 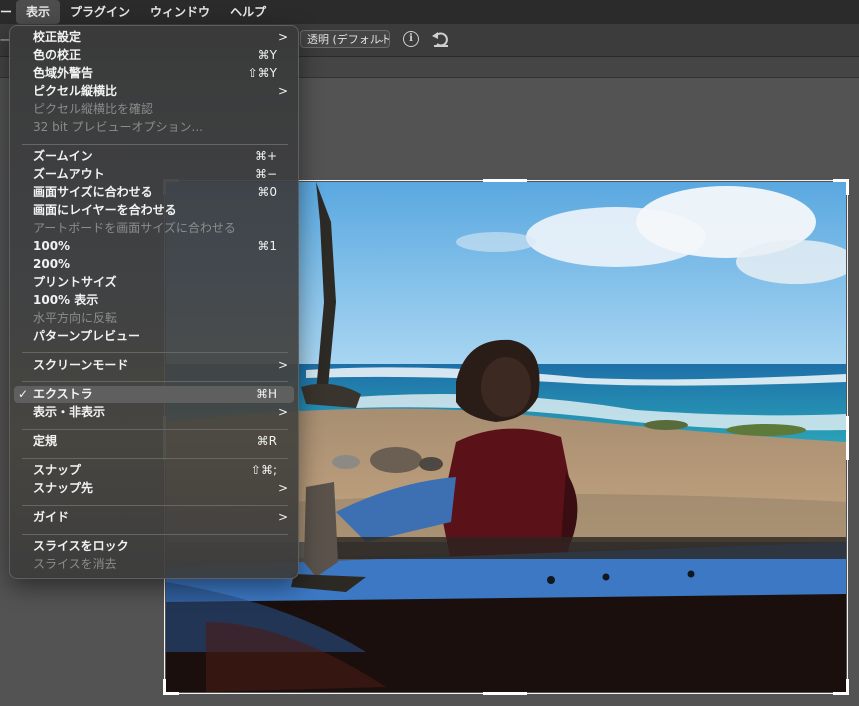 What do you see at coordinates (52, 246) in the screenshot?
I see `menu-item-label: 100%` at bounding box center [52, 246].